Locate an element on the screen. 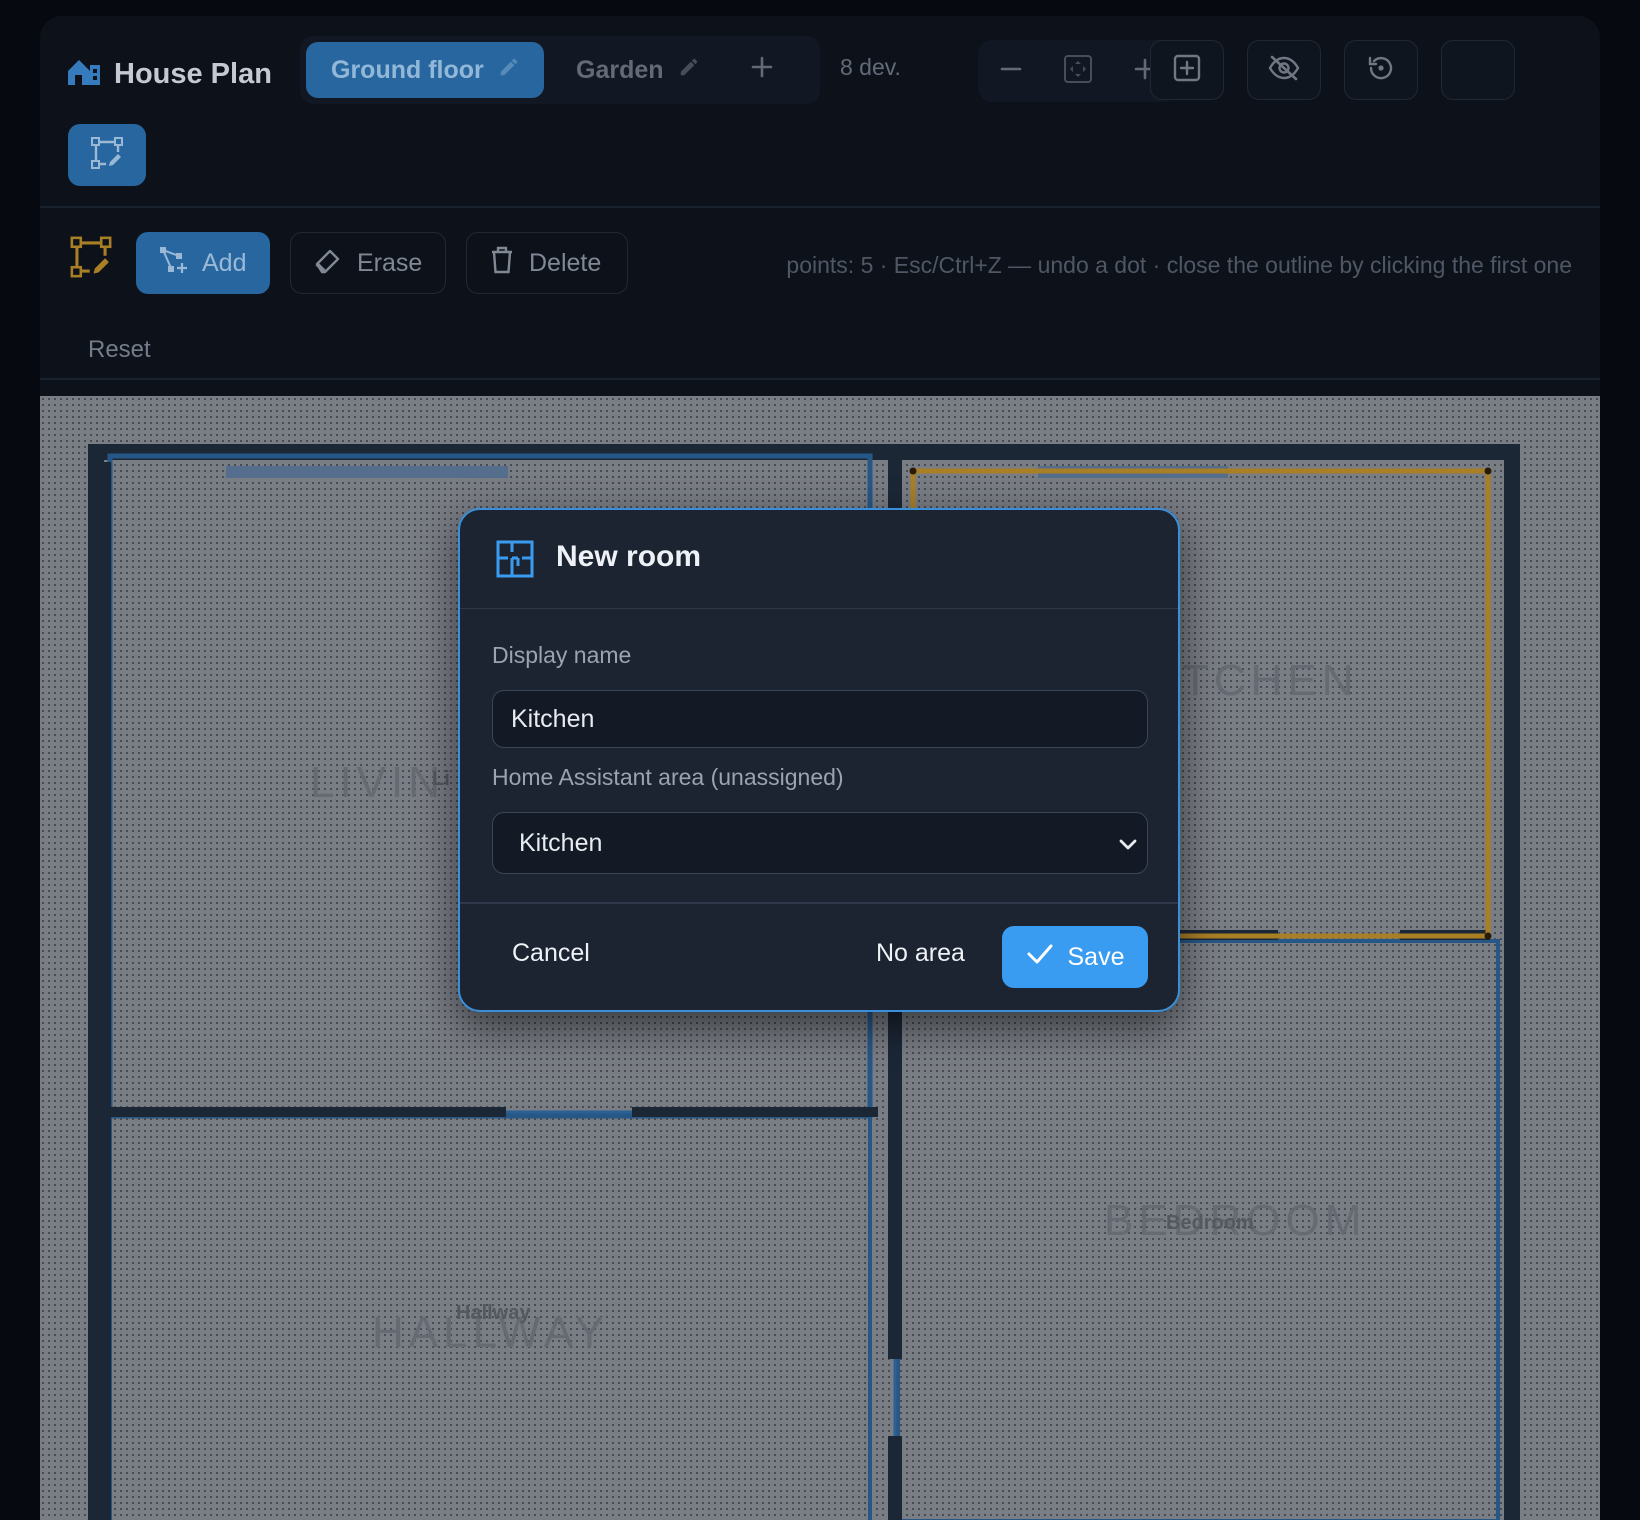  cancel-button: Cancel is located at coordinates (551, 953).